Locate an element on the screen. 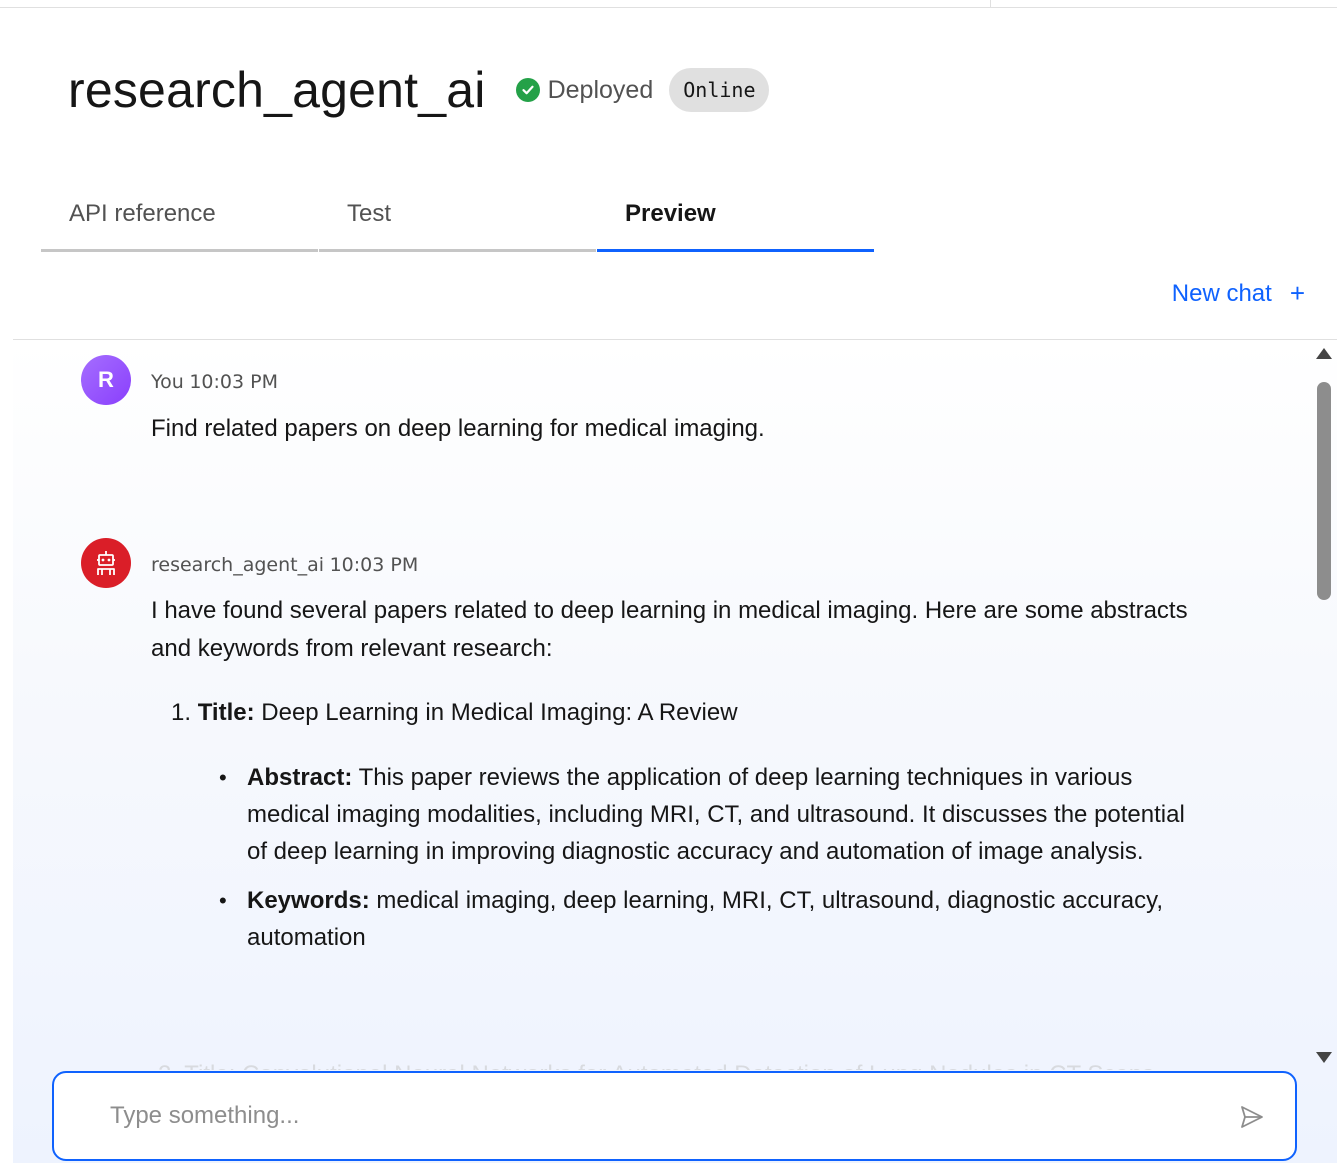 This screenshot has height=1163, width=1337. message-author: research_agent_ai is located at coordinates (238, 565).